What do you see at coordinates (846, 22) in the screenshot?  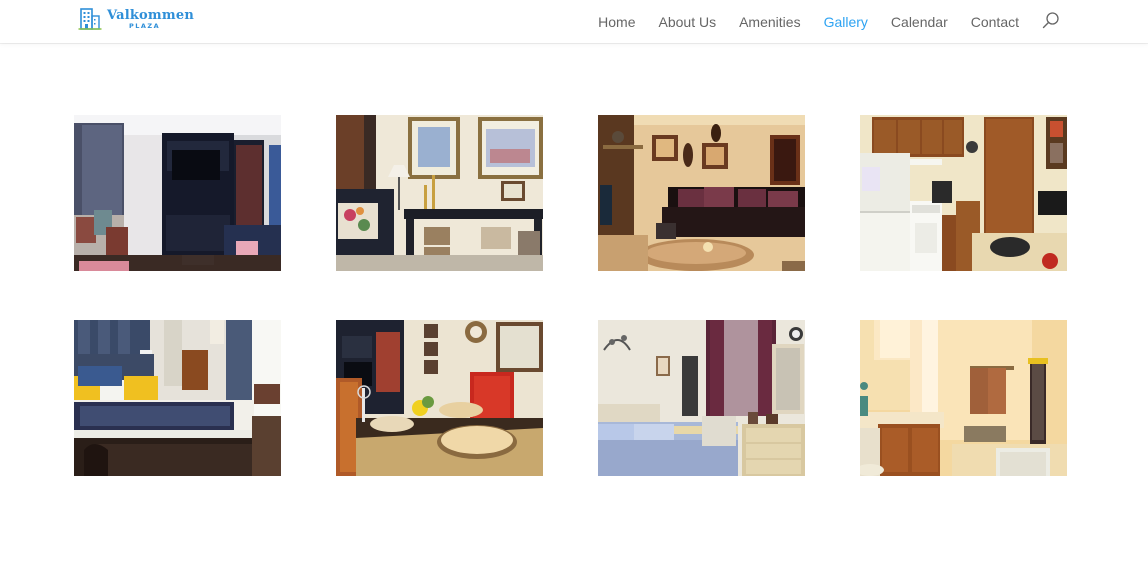 I see `nav-gallery: Gallery` at bounding box center [846, 22].